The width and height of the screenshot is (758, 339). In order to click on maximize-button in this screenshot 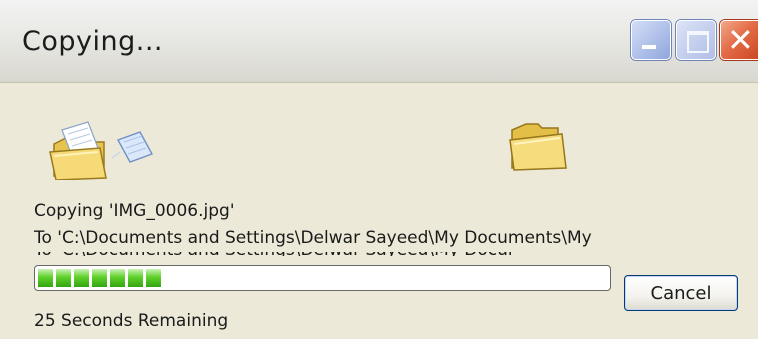, I will do `click(696, 40)`.